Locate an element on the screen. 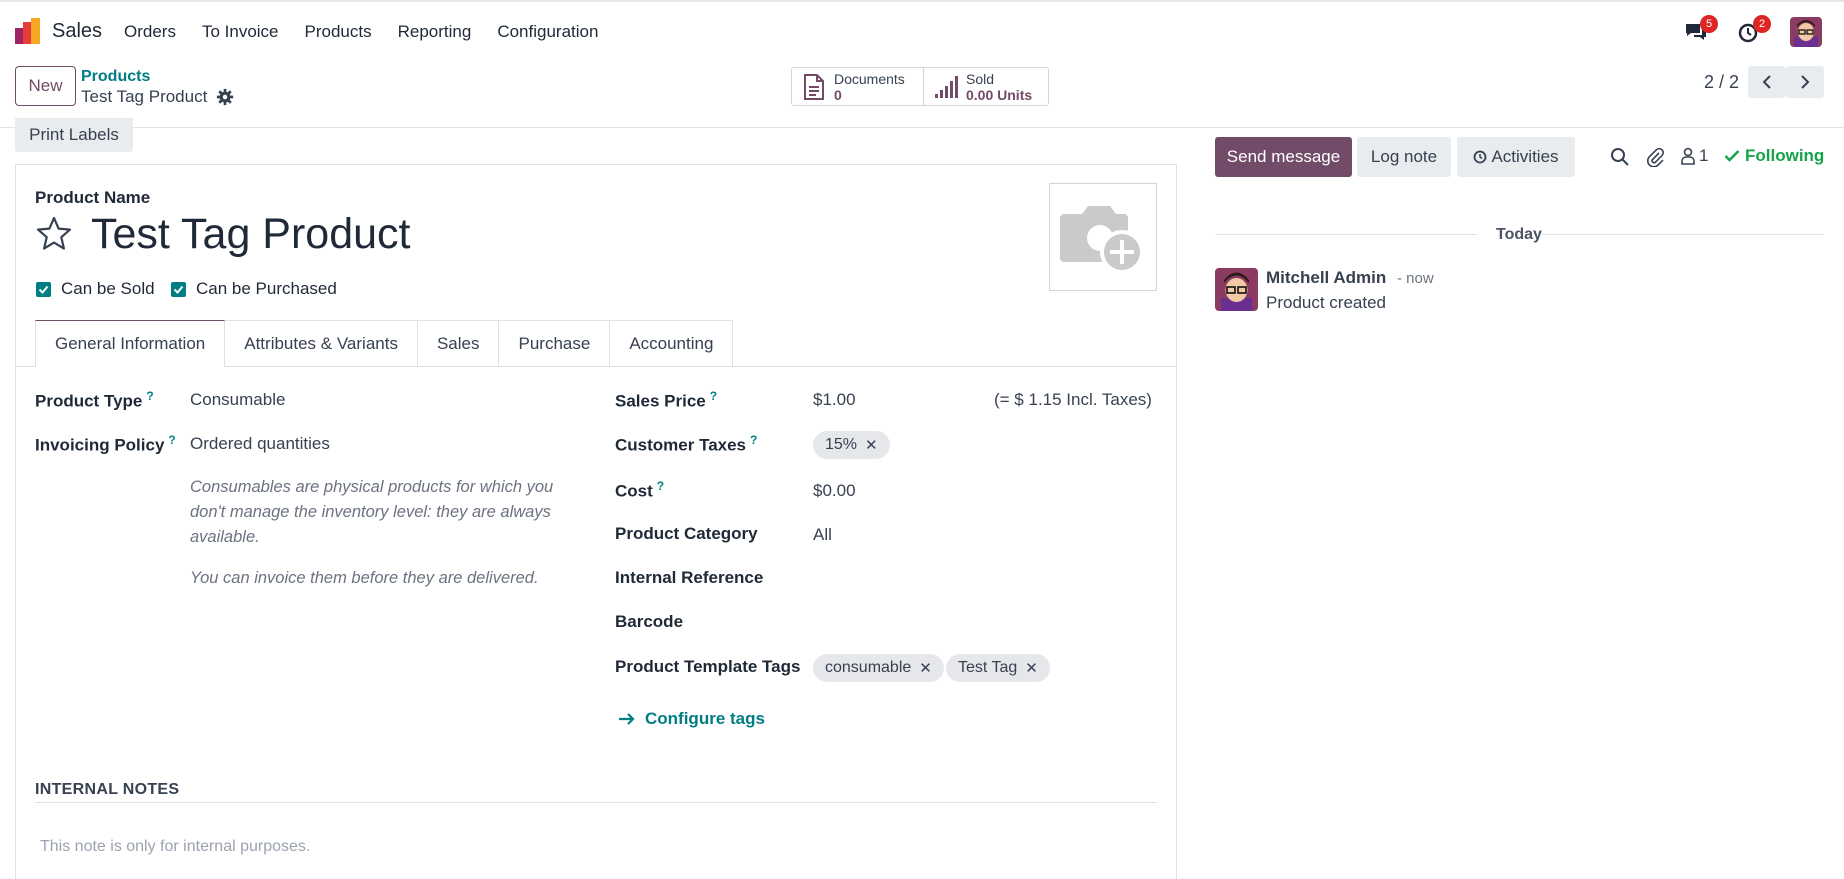  followers-count: 1 is located at coordinates (1704, 155).